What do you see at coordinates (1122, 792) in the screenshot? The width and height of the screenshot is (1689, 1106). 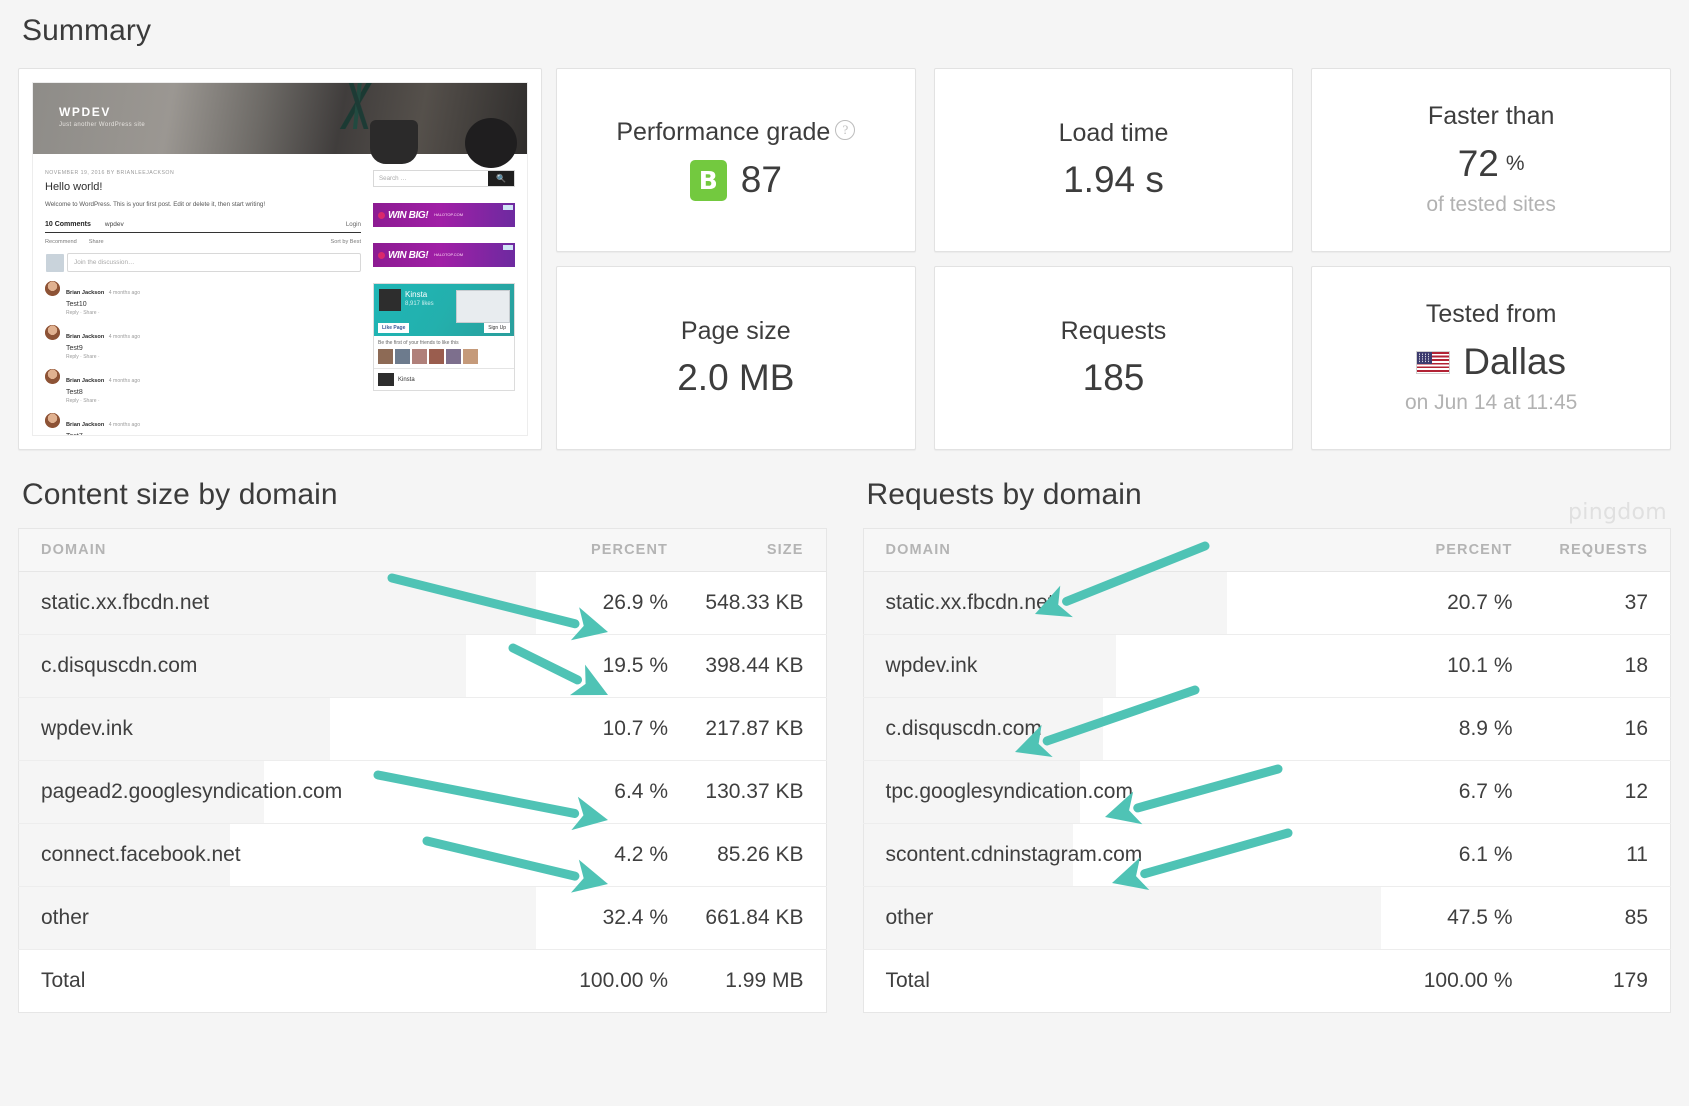 I see `cell-domain: tpc.googlesyndication.com` at bounding box center [1122, 792].